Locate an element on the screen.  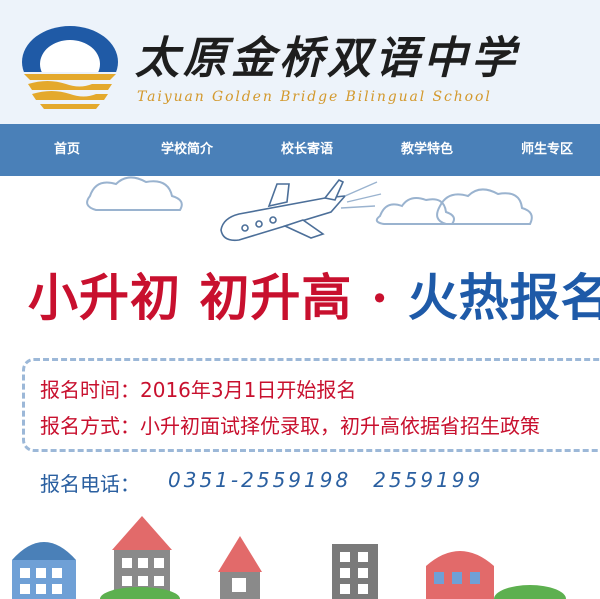
phone-numbers: 0351-2559198 2559199 is located at coordinates (336, 480).